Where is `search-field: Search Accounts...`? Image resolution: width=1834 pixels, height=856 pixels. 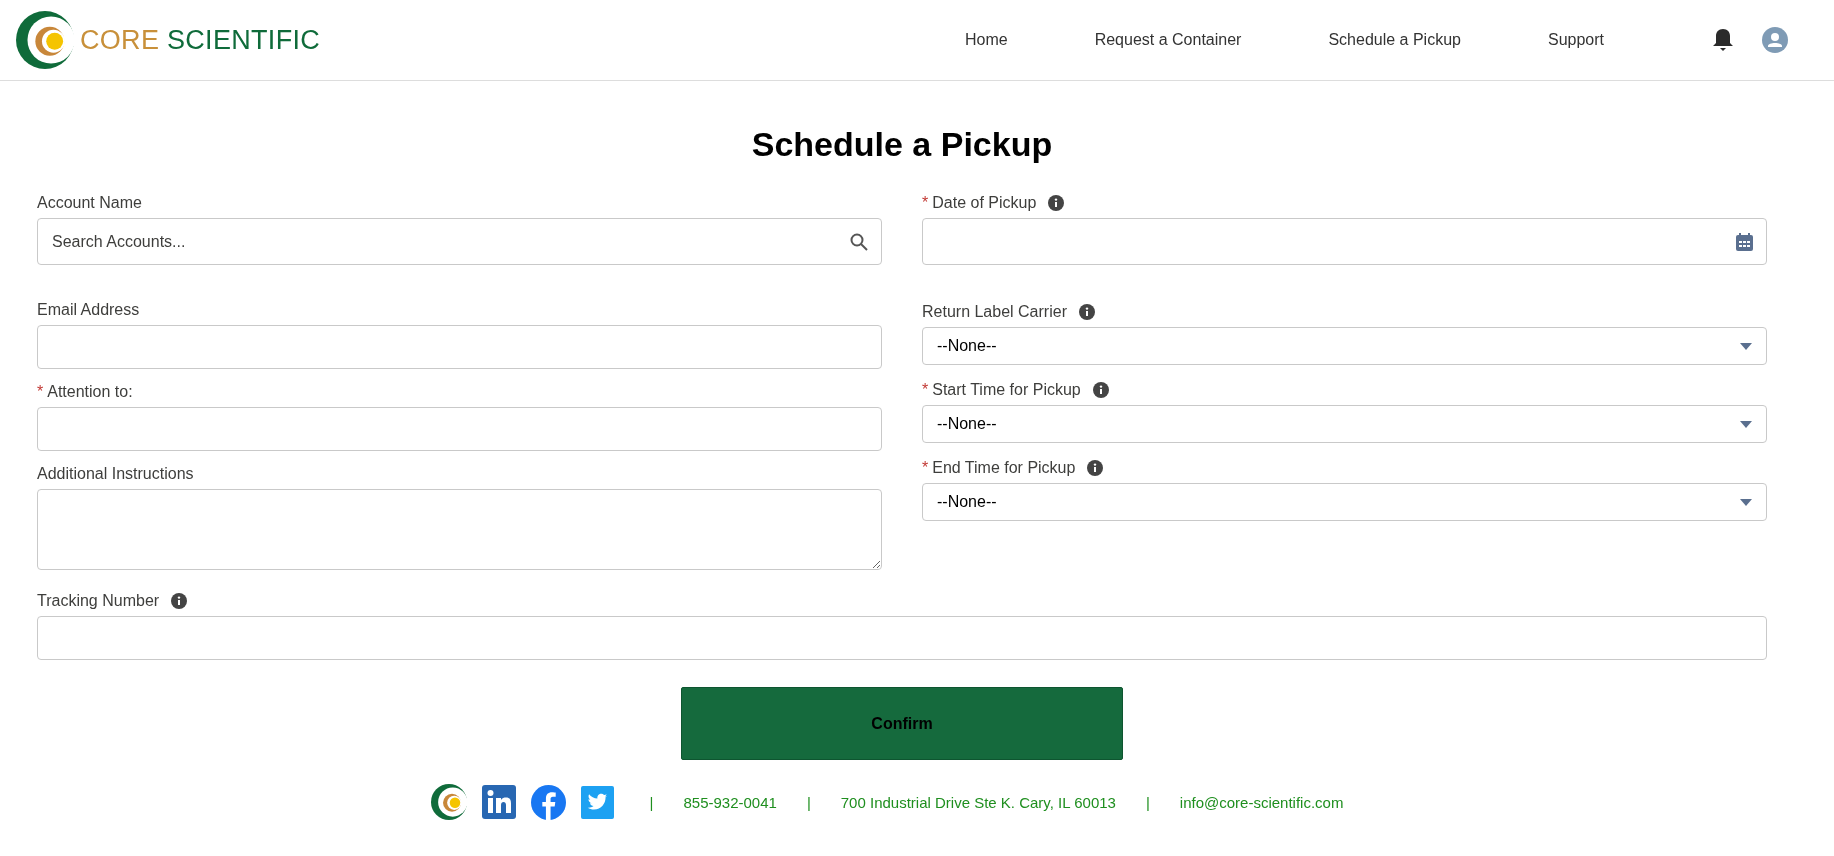 search-field: Search Accounts... is located at coordinates (459, 241).